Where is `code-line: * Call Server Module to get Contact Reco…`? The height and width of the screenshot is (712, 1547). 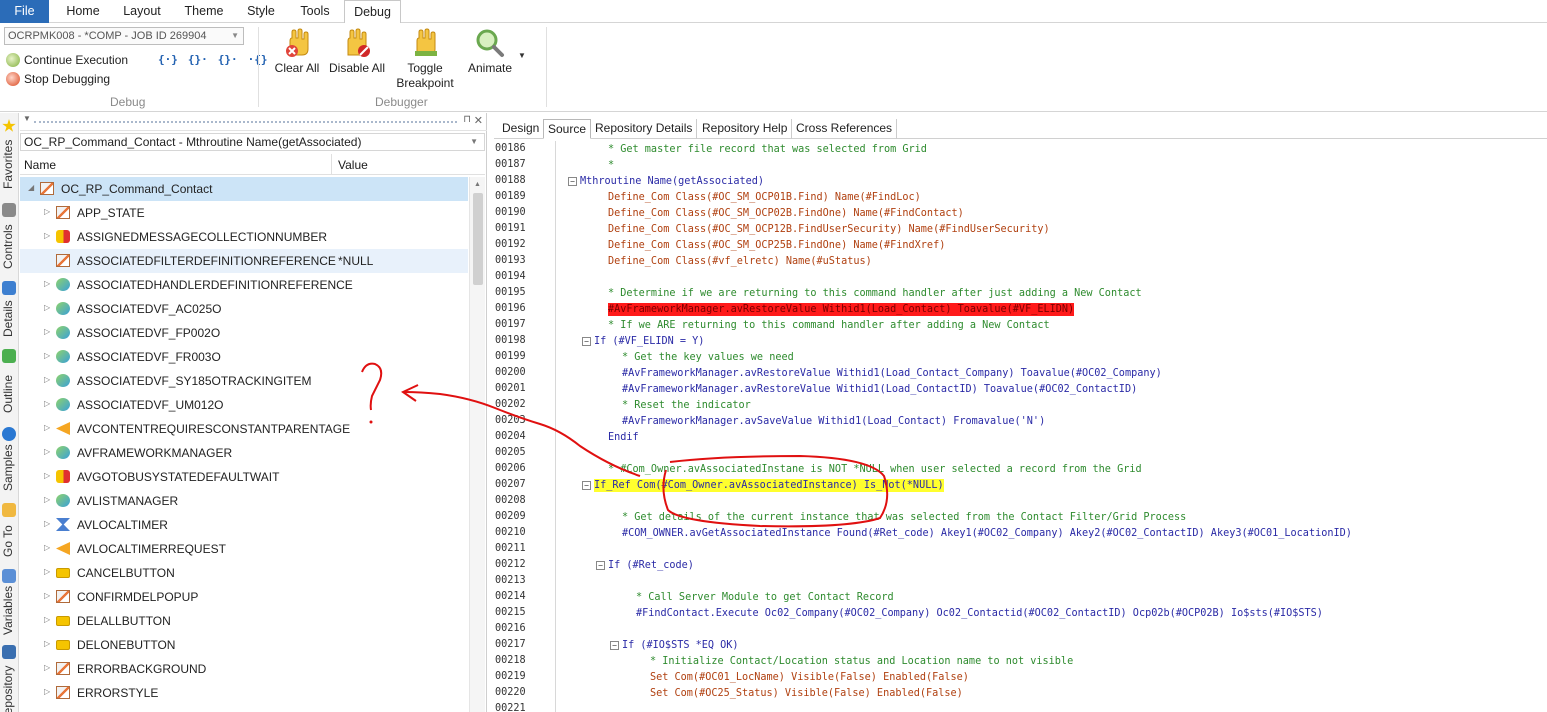
code-line: * Call Server Module to get Contact Reco… is located at coordinates (765, 597).